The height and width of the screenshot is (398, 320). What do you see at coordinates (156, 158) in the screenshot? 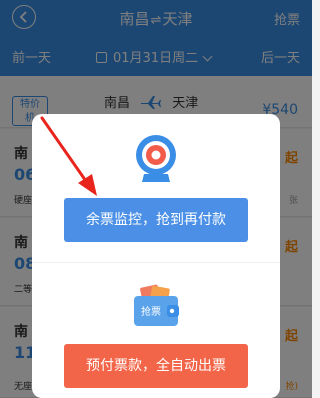
I see `monitor-camera-icon` at bounding box center [156, 158].